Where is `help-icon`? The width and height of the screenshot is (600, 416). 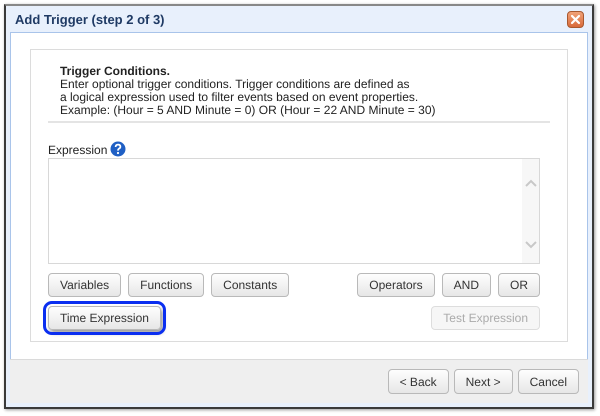
help-icon is located at coordinates (118, 149).